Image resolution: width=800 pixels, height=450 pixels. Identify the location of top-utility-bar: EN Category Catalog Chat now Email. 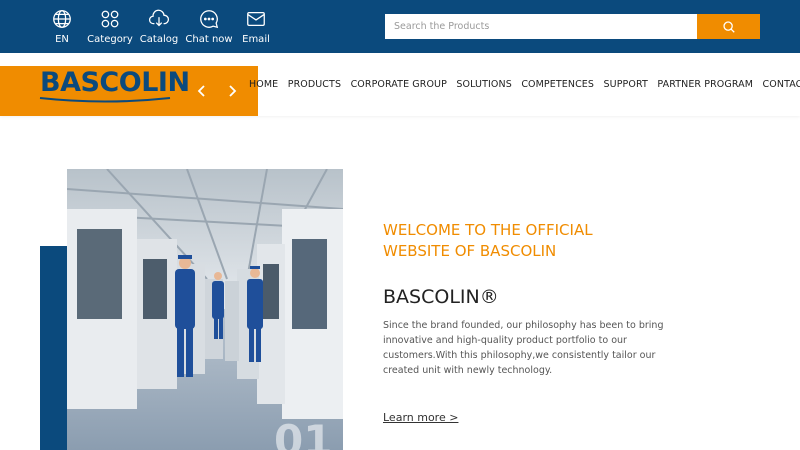
(400, 26).